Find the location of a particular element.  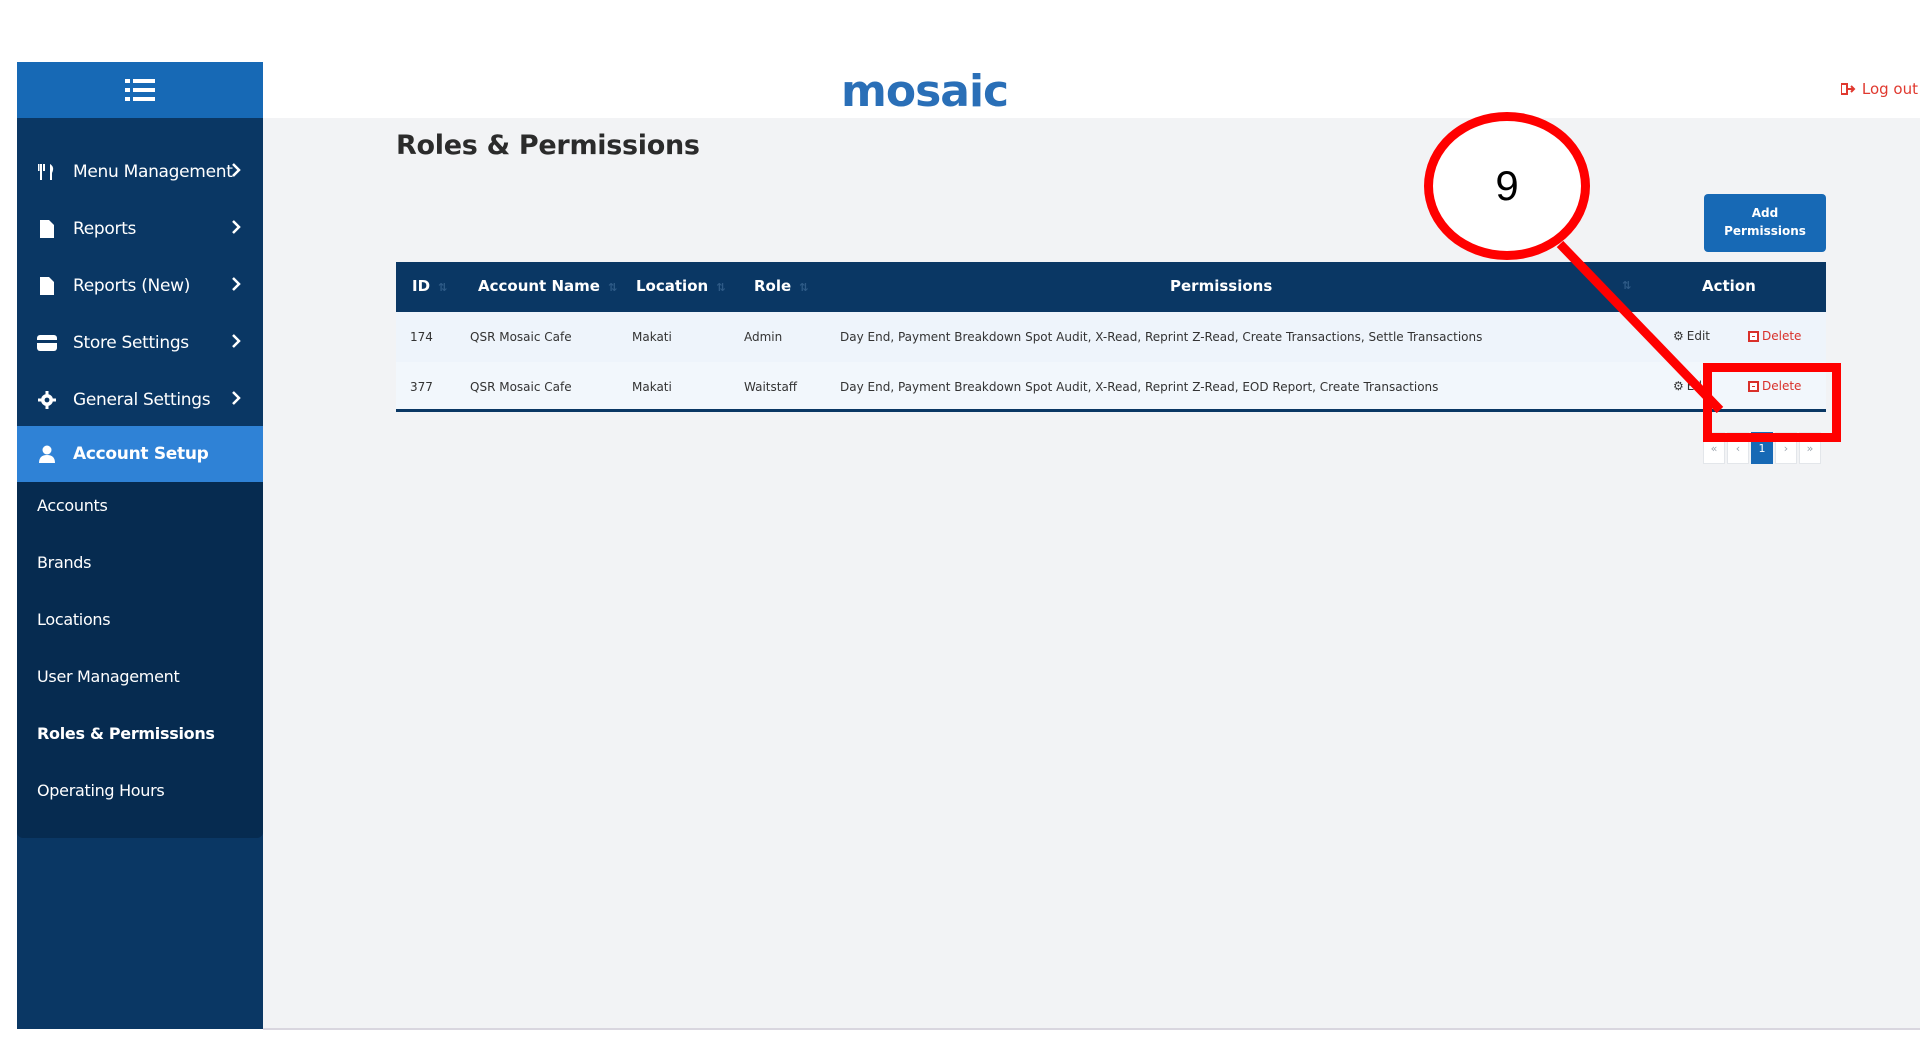

submenu-item-user-management: User Management is located at coordinates (108, 676).